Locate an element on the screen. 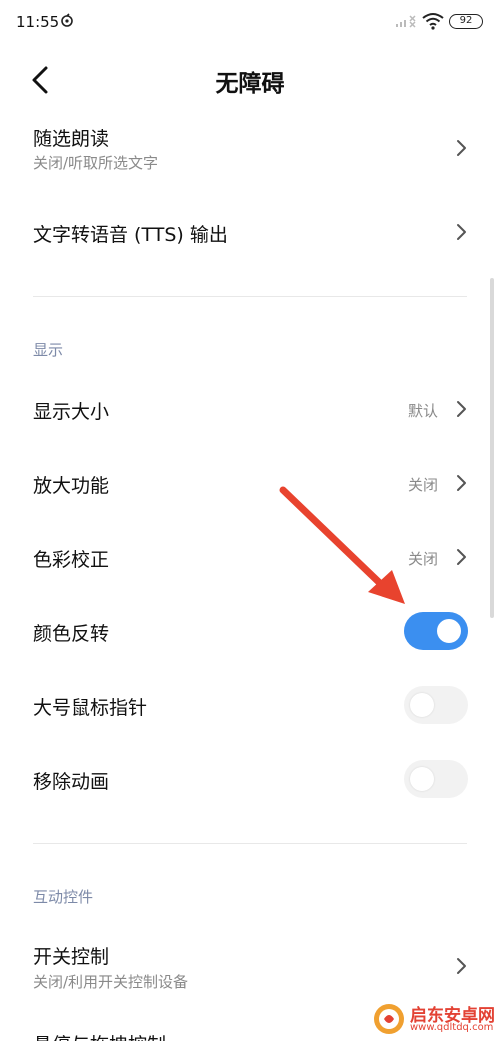  color-correction-row: 色彩校正 关闭 is located at coordinates (250, 558).